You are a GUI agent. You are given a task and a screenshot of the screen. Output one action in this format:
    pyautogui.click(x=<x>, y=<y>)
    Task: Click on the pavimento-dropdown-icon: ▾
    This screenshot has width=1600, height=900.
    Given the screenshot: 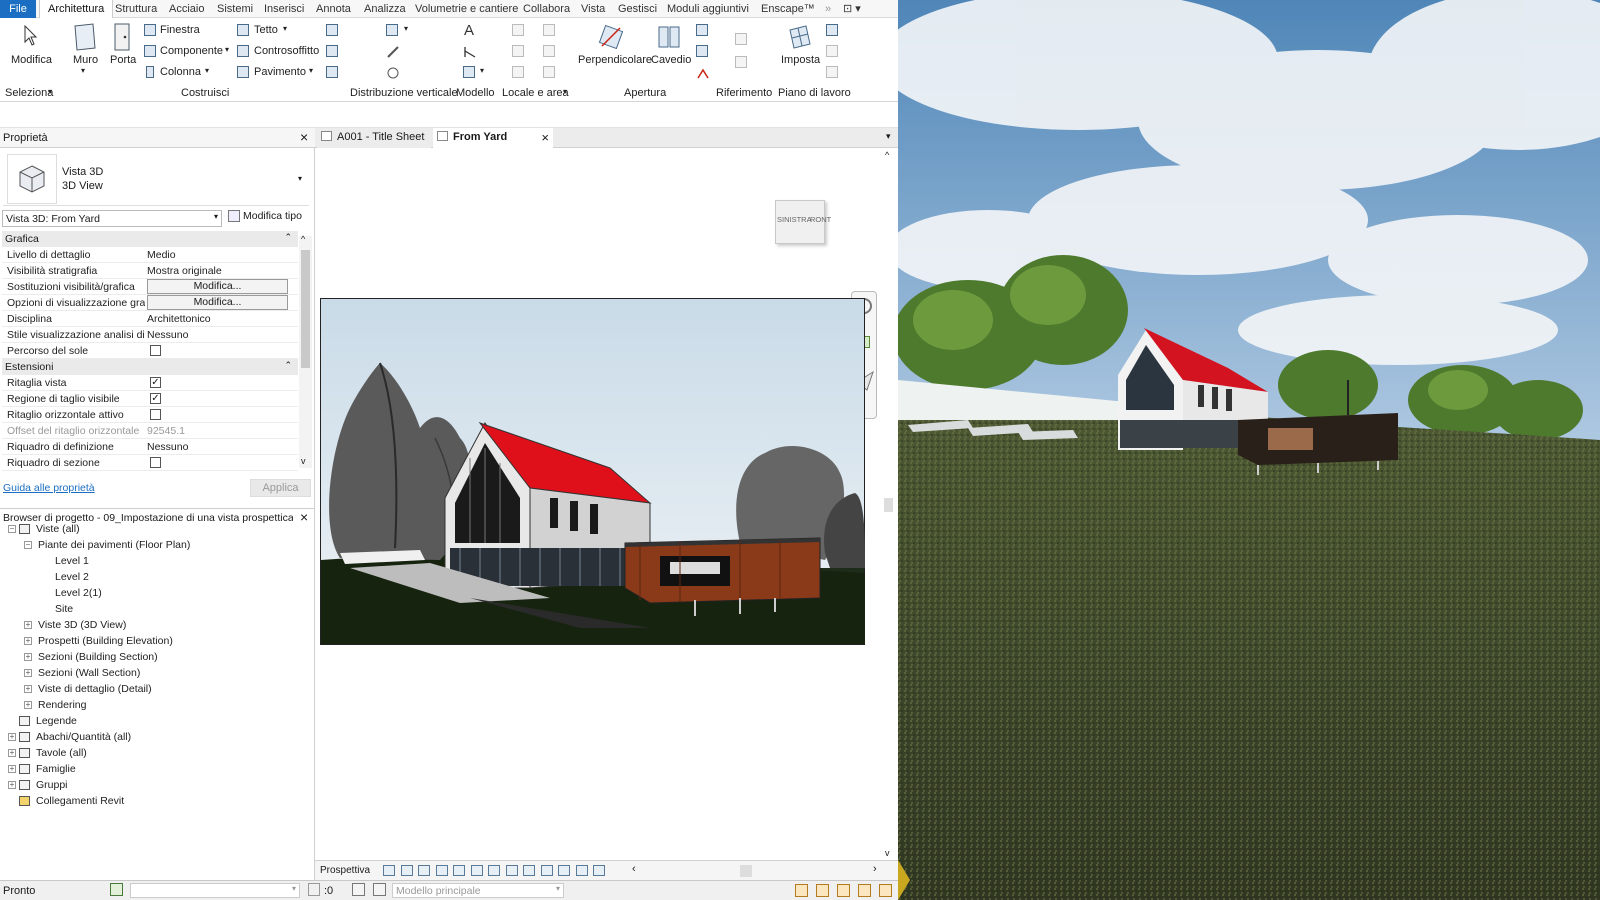 What is the action you would take?
    pyautogui.click(x=311, y=70)
    